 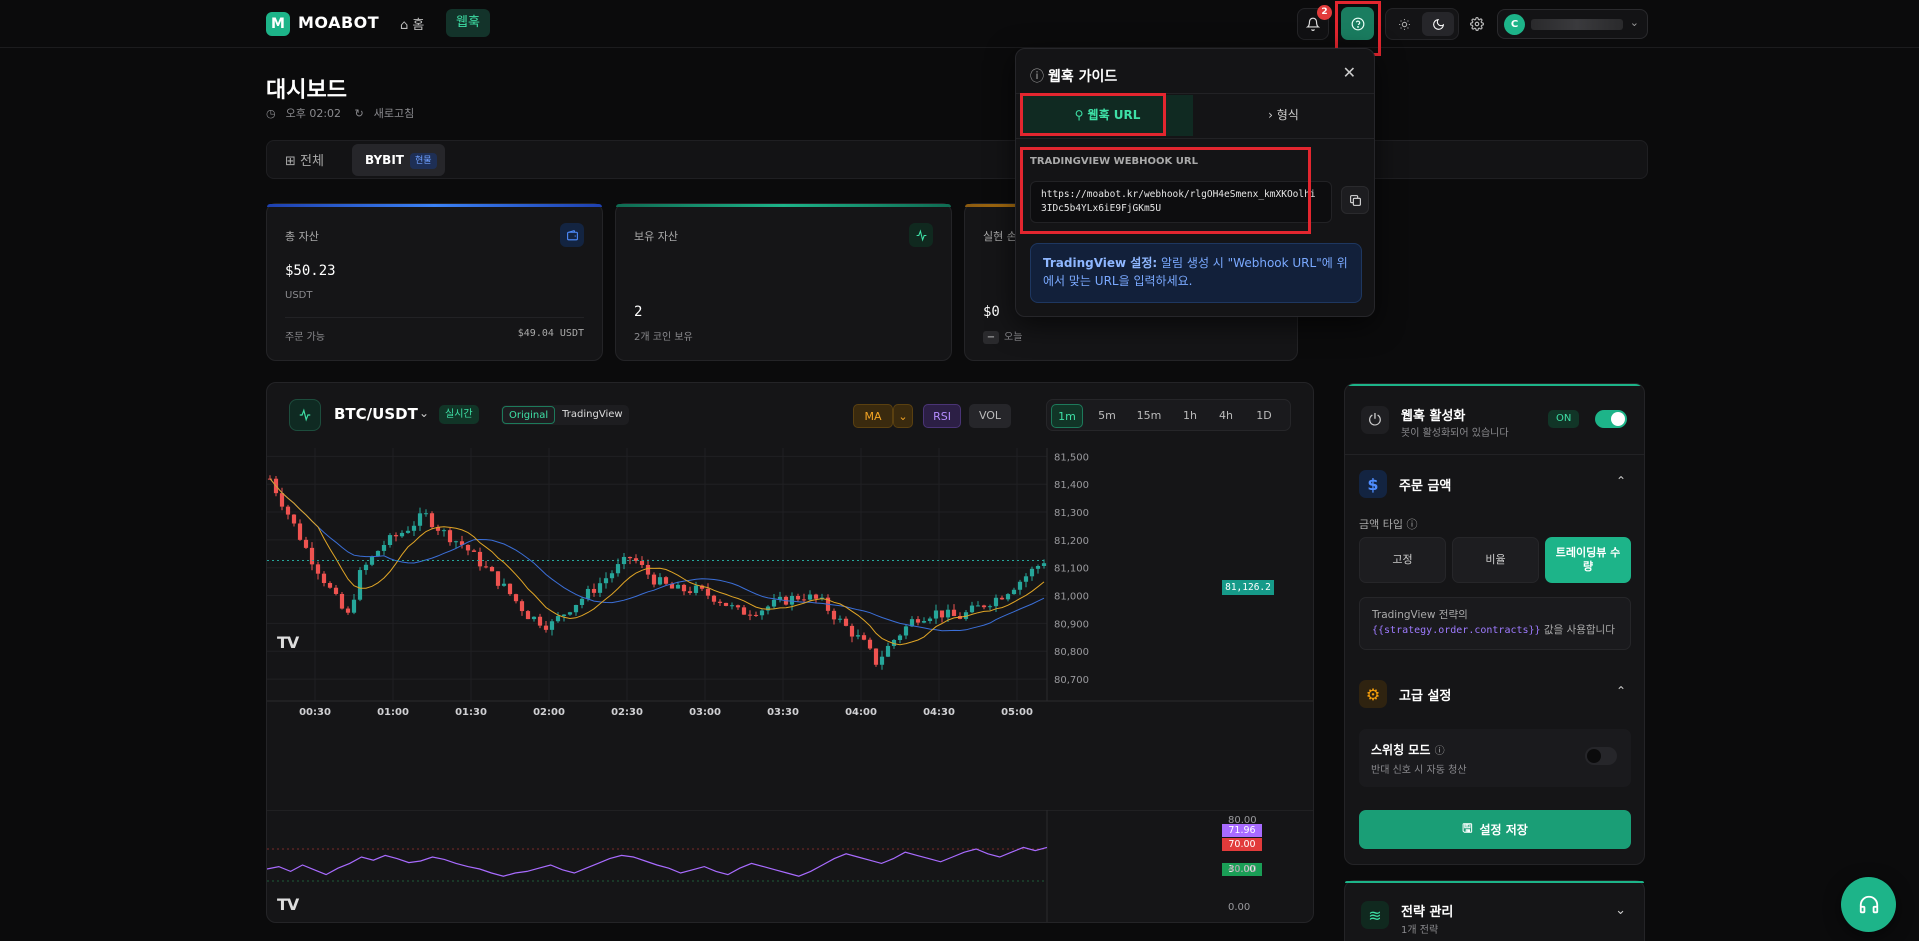 I want to click on switching-mode-label: 스위칭 모드, so click(x=1401, y=750).